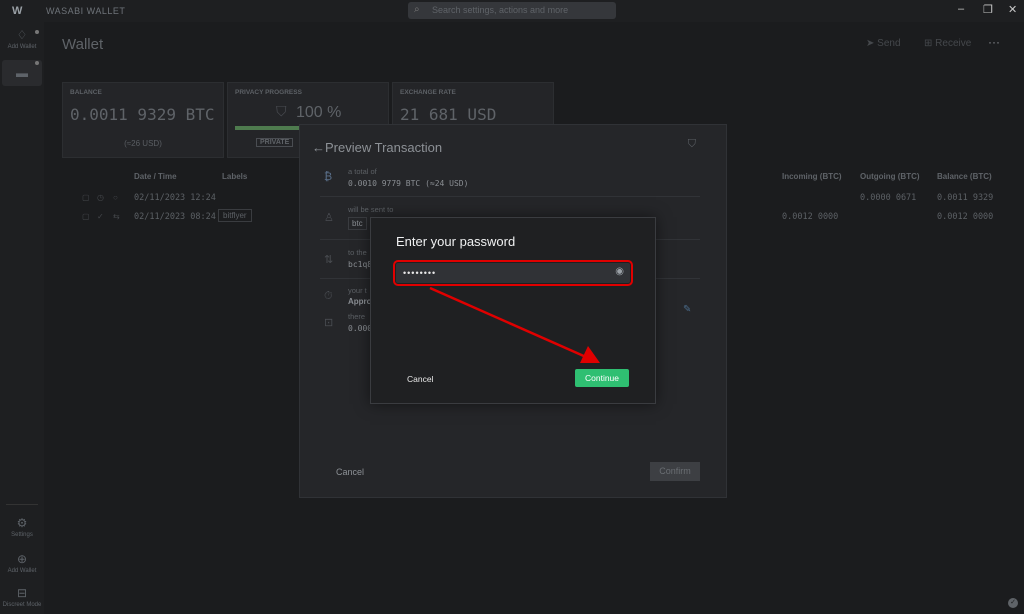  I want to click on user-icon: ♙, so click(329, 218).